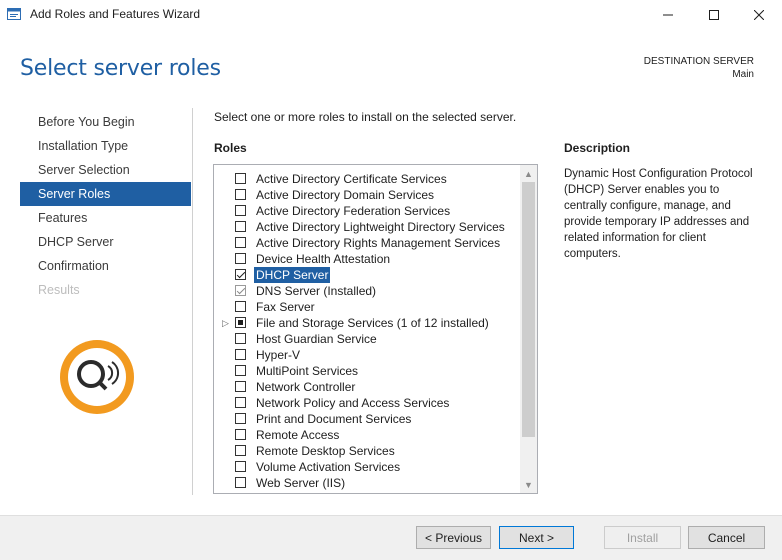 This screenshot has height=560, width=782. Describe the element at coordinates (367, 371) in the screenshot. I see `role-item: MultiPoint Services` at that location.